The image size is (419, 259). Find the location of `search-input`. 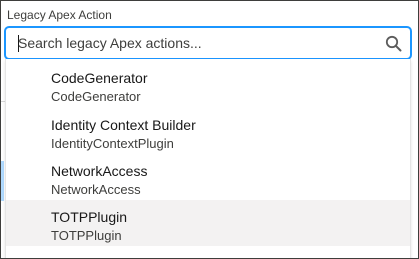

search-input is located at coordinates (208, 43).